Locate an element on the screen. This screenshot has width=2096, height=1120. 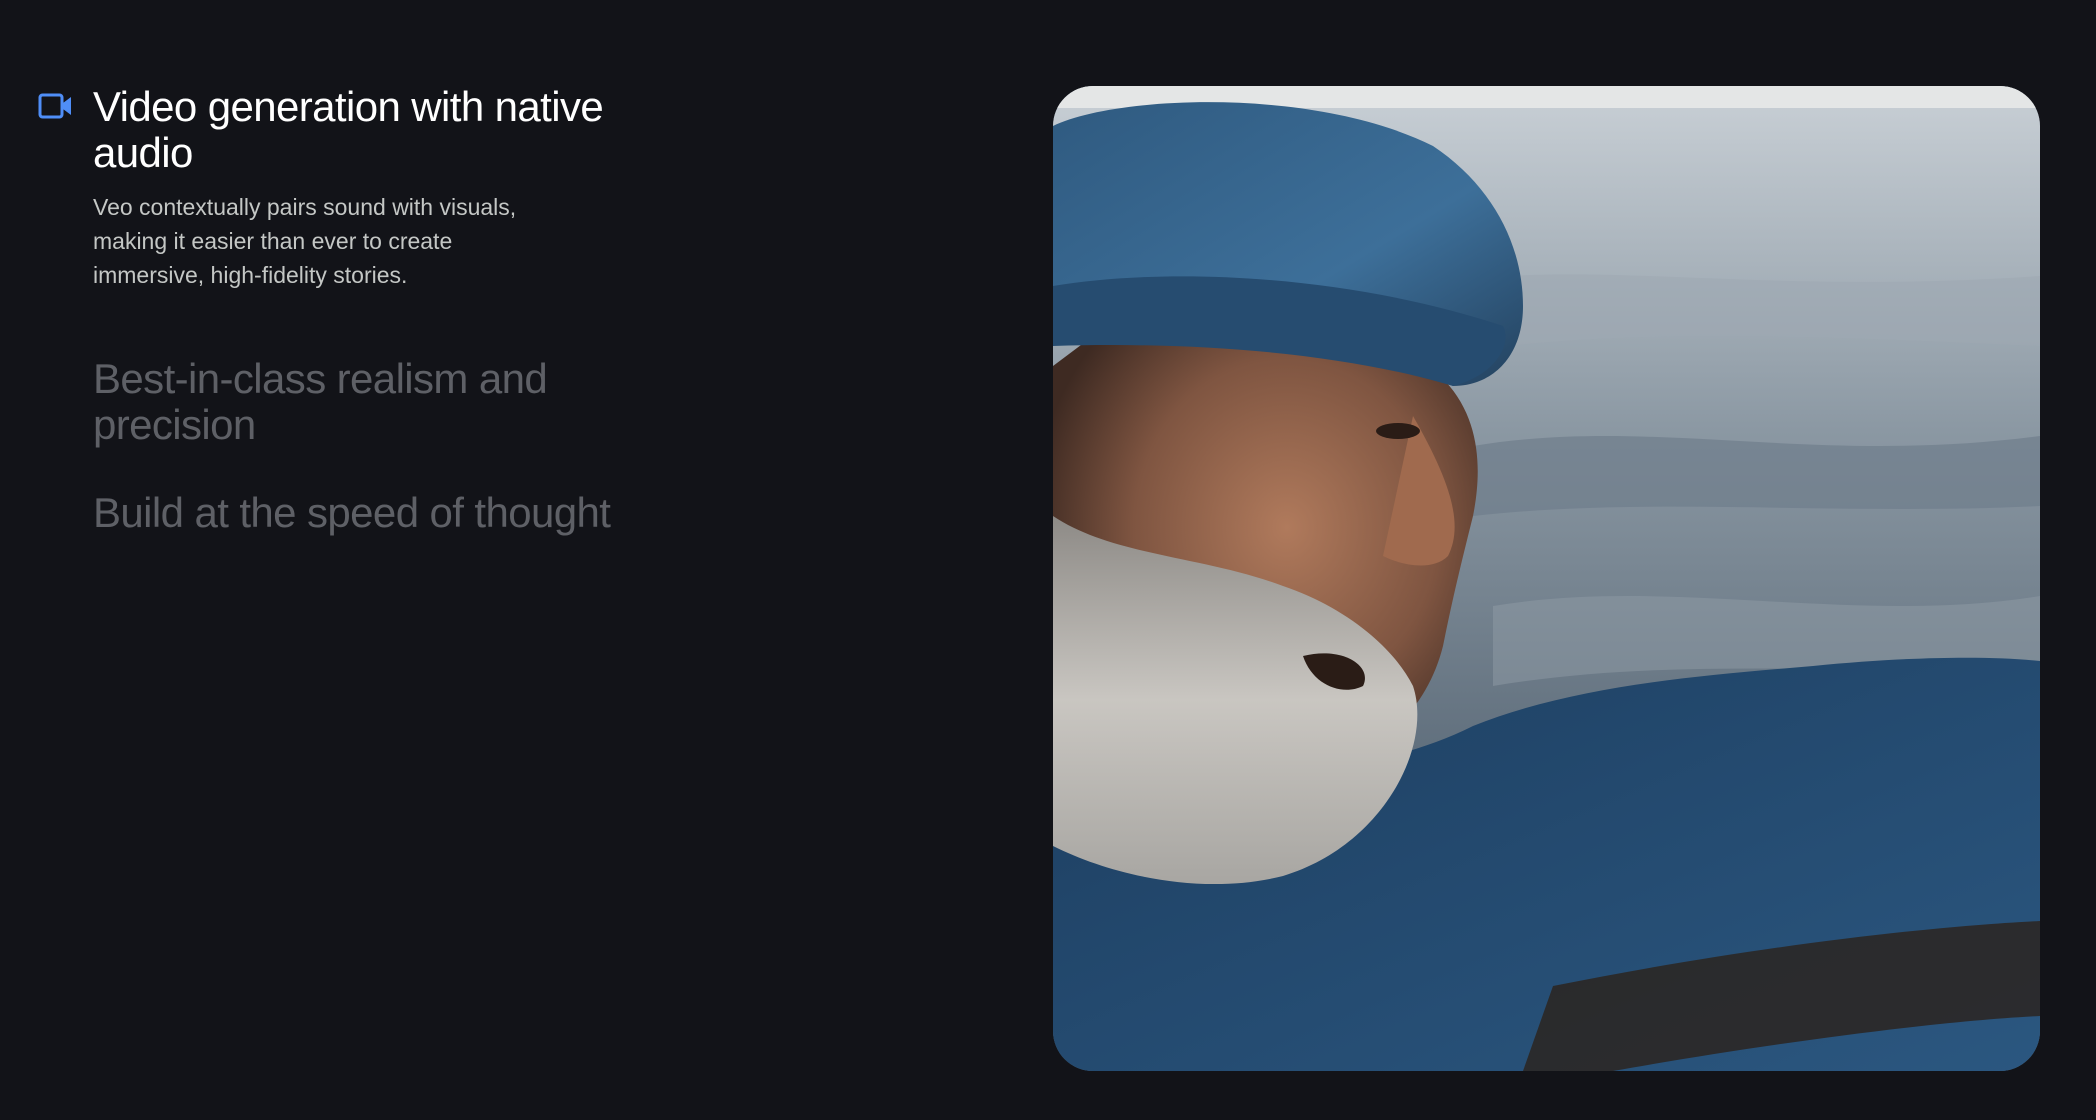
feature-title: Build at the speed of thought is located at coordinates (385, 513).